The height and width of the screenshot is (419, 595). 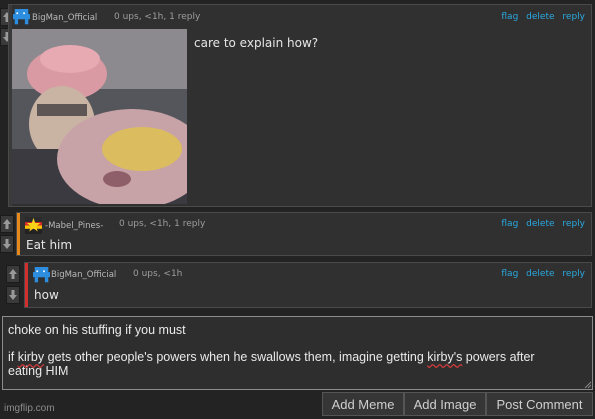 I want to click on add-meme-button: Add Meme, so click(x=363, y=404).